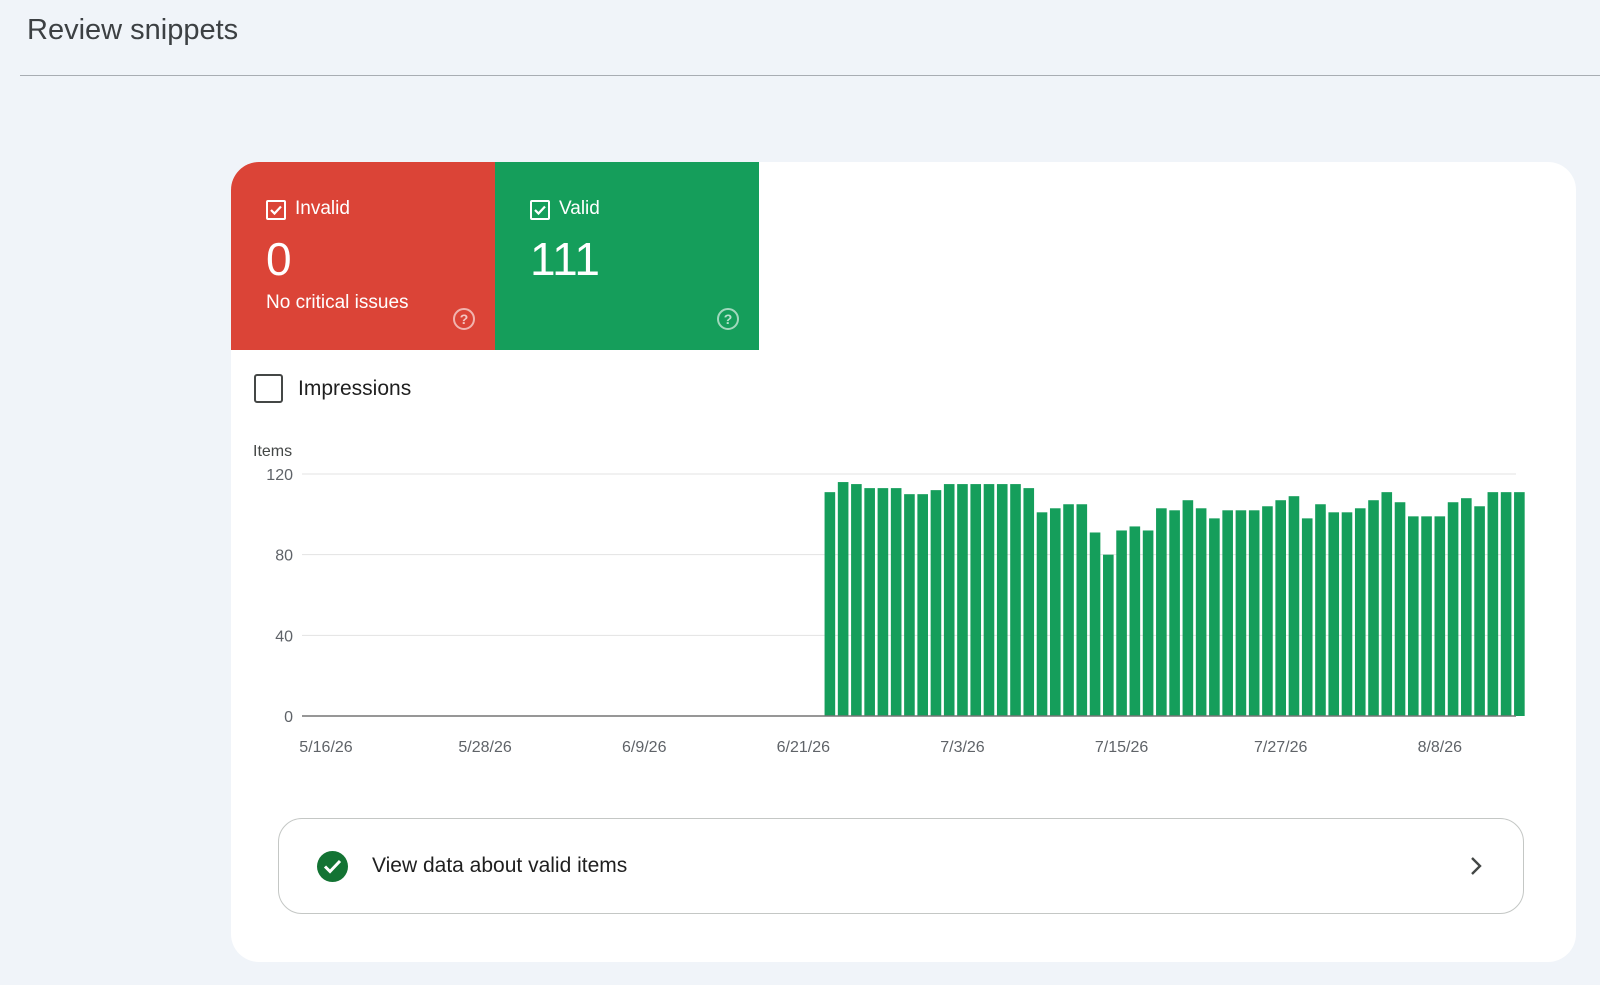 The height and width of the screenshot is (985, 1600). I want to click on impressions-checkbox, so click(268, 388).